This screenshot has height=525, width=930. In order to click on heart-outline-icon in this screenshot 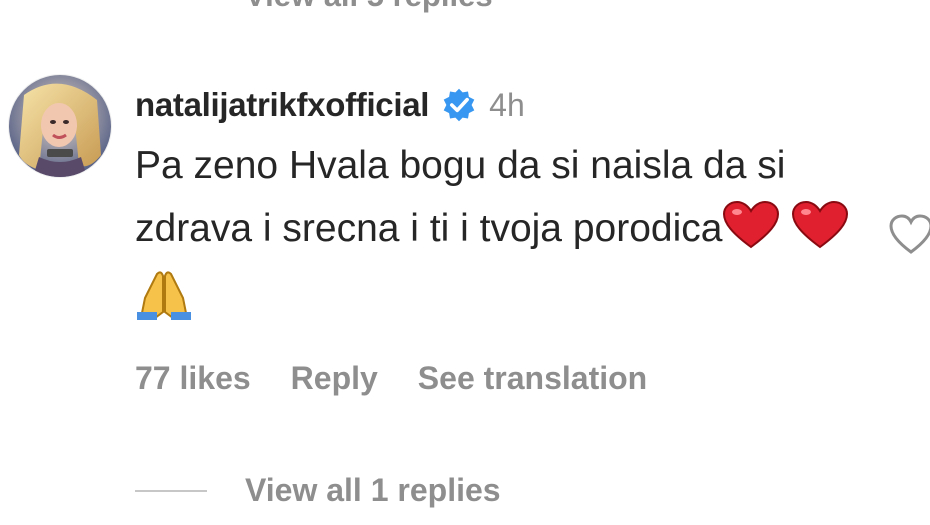, I will do `click(909, 235)`.